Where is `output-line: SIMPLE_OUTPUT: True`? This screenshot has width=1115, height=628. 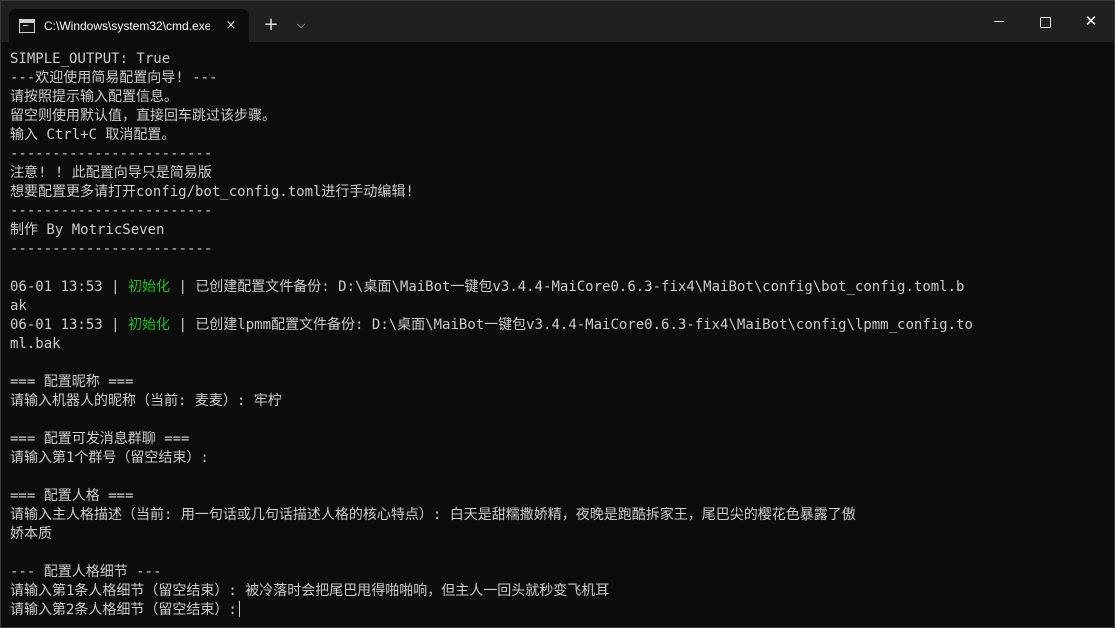 output-line: SIMPLE_OUTPUT: True is located at coordinates (90, 59).